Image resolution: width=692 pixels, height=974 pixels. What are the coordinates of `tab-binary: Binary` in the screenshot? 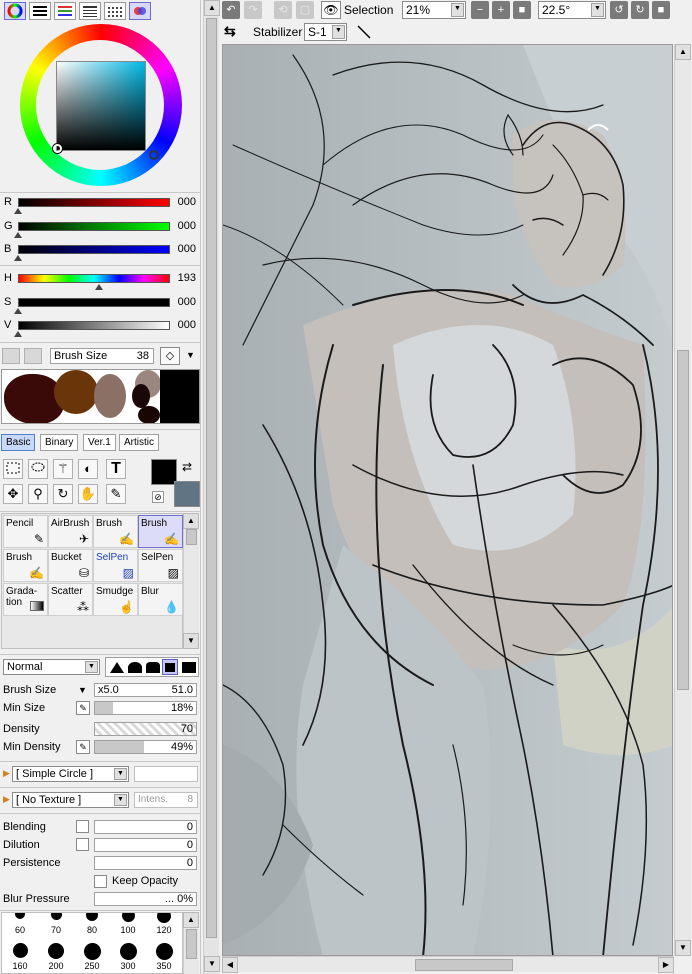 It's located at (59, 442).